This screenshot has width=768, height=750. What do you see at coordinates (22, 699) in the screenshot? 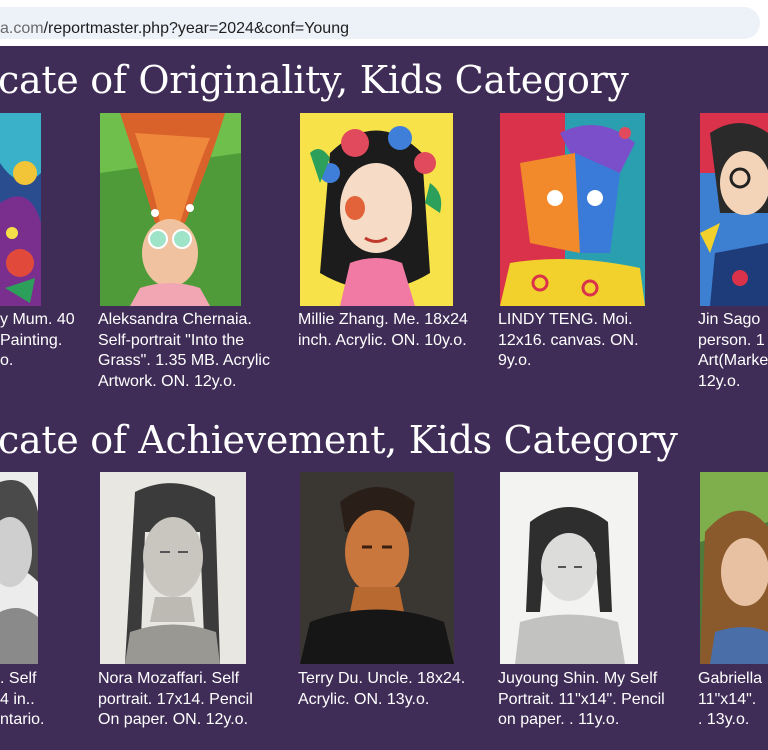
I see `artwork-caption: . Self 4 in.. ntario.` at bounding box center [22, 699].